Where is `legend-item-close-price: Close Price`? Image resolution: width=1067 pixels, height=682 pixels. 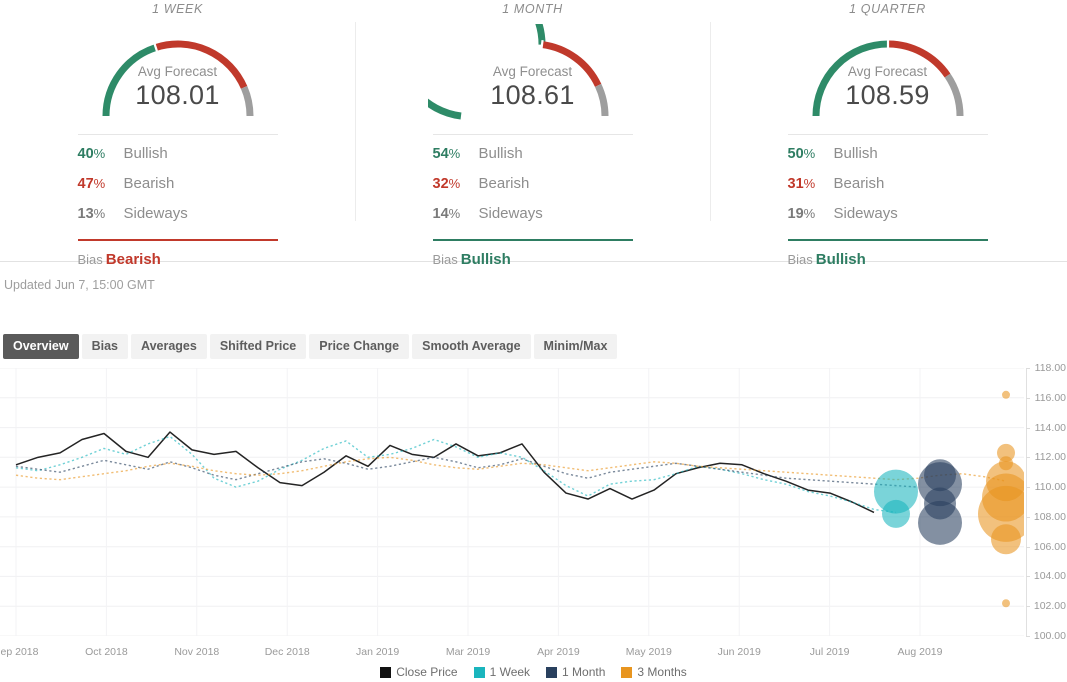
legend-item-close-price: Close Price is located at coordinates (419, 672).